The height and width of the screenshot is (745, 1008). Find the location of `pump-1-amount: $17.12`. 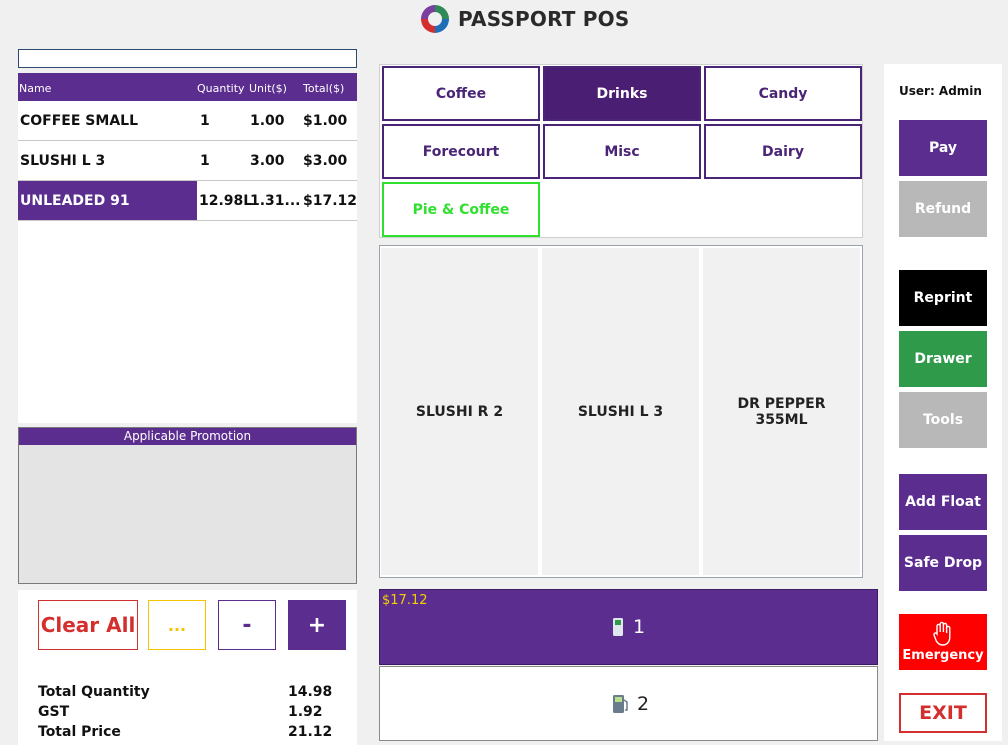

pump-1-amount: $17.12 is located at coordinates (405, 600).